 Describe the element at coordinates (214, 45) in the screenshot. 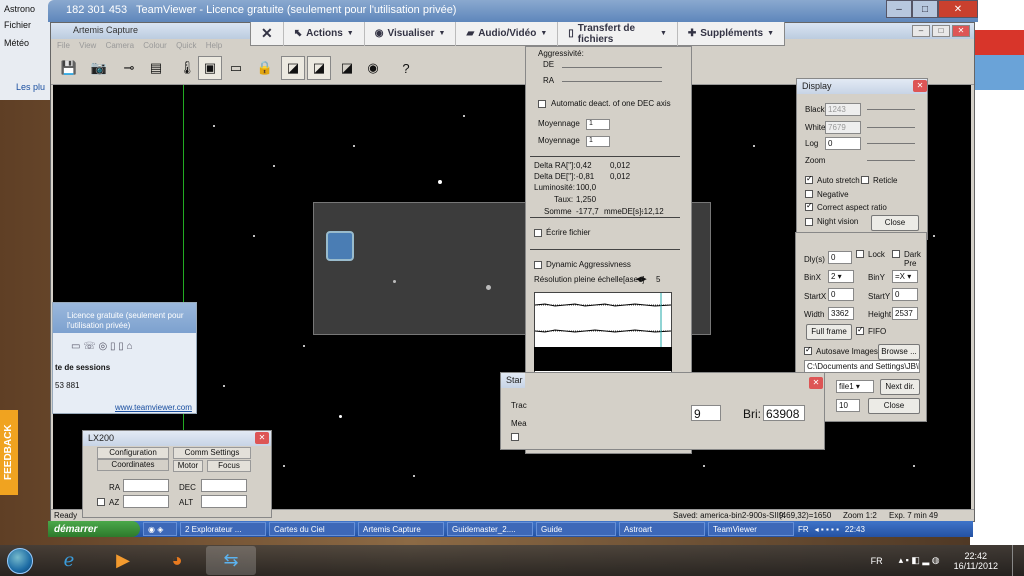

I see `menu-help: Help` at that location.